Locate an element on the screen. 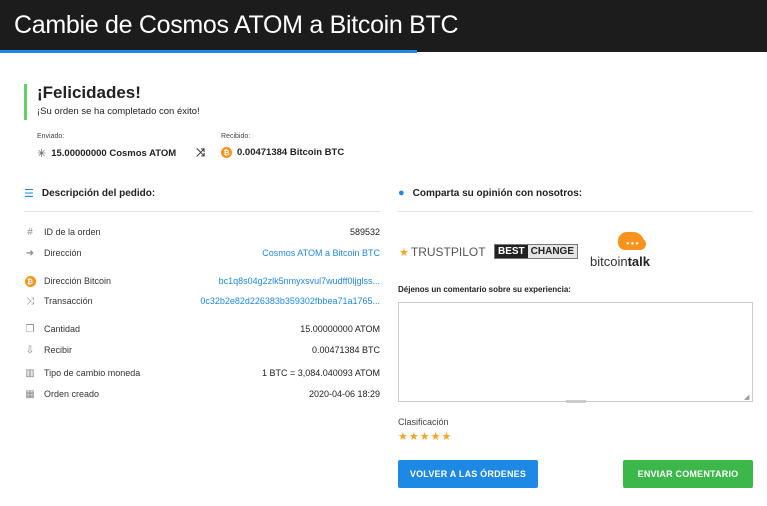 The width and height of the screenshot is (767, 506). trustpilot-text: TRUSTPILOT is located at coordinates (448, 252).